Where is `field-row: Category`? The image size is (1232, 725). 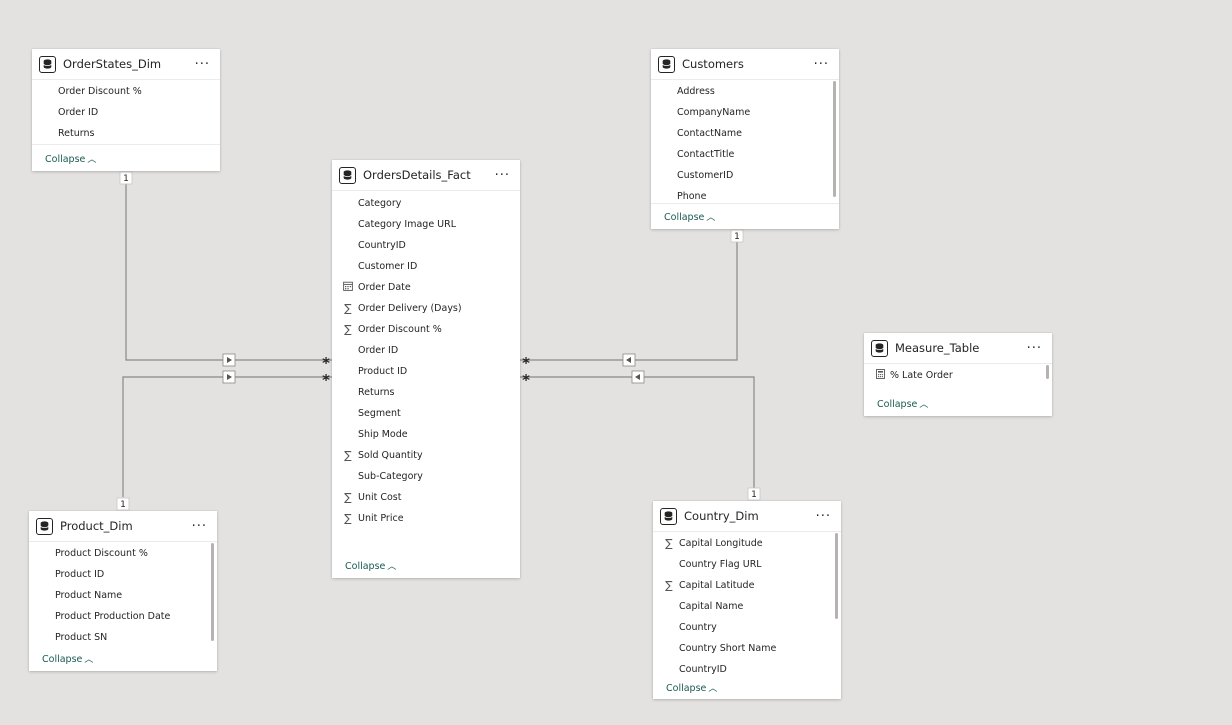
field-row: Category is located at coordinates (426, 203).